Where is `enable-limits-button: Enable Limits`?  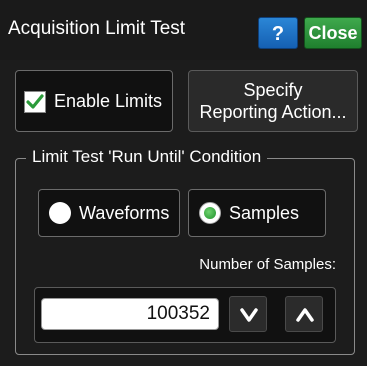
enable-limits-button: Enable Limits is located at coordinates (94, 101).